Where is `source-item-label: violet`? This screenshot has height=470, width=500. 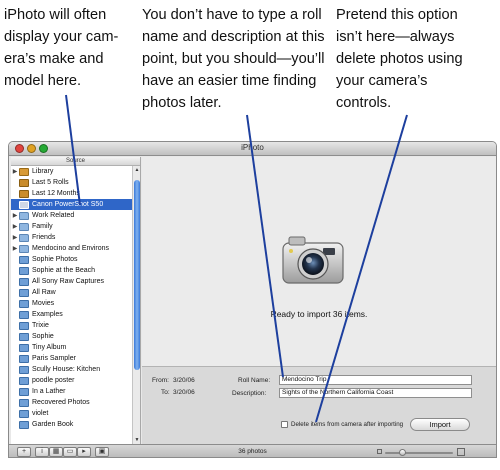
source-item-label: violet is located at coordinates (40, 413).